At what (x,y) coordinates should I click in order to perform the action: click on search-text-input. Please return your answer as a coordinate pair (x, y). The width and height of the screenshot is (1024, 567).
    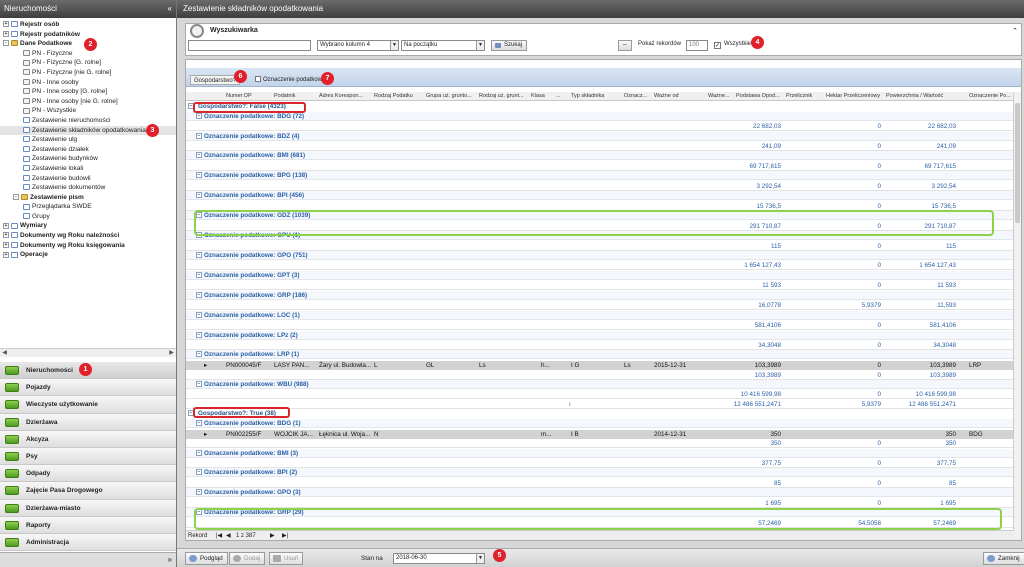
    Looking at the image, I should click on (249, 45).